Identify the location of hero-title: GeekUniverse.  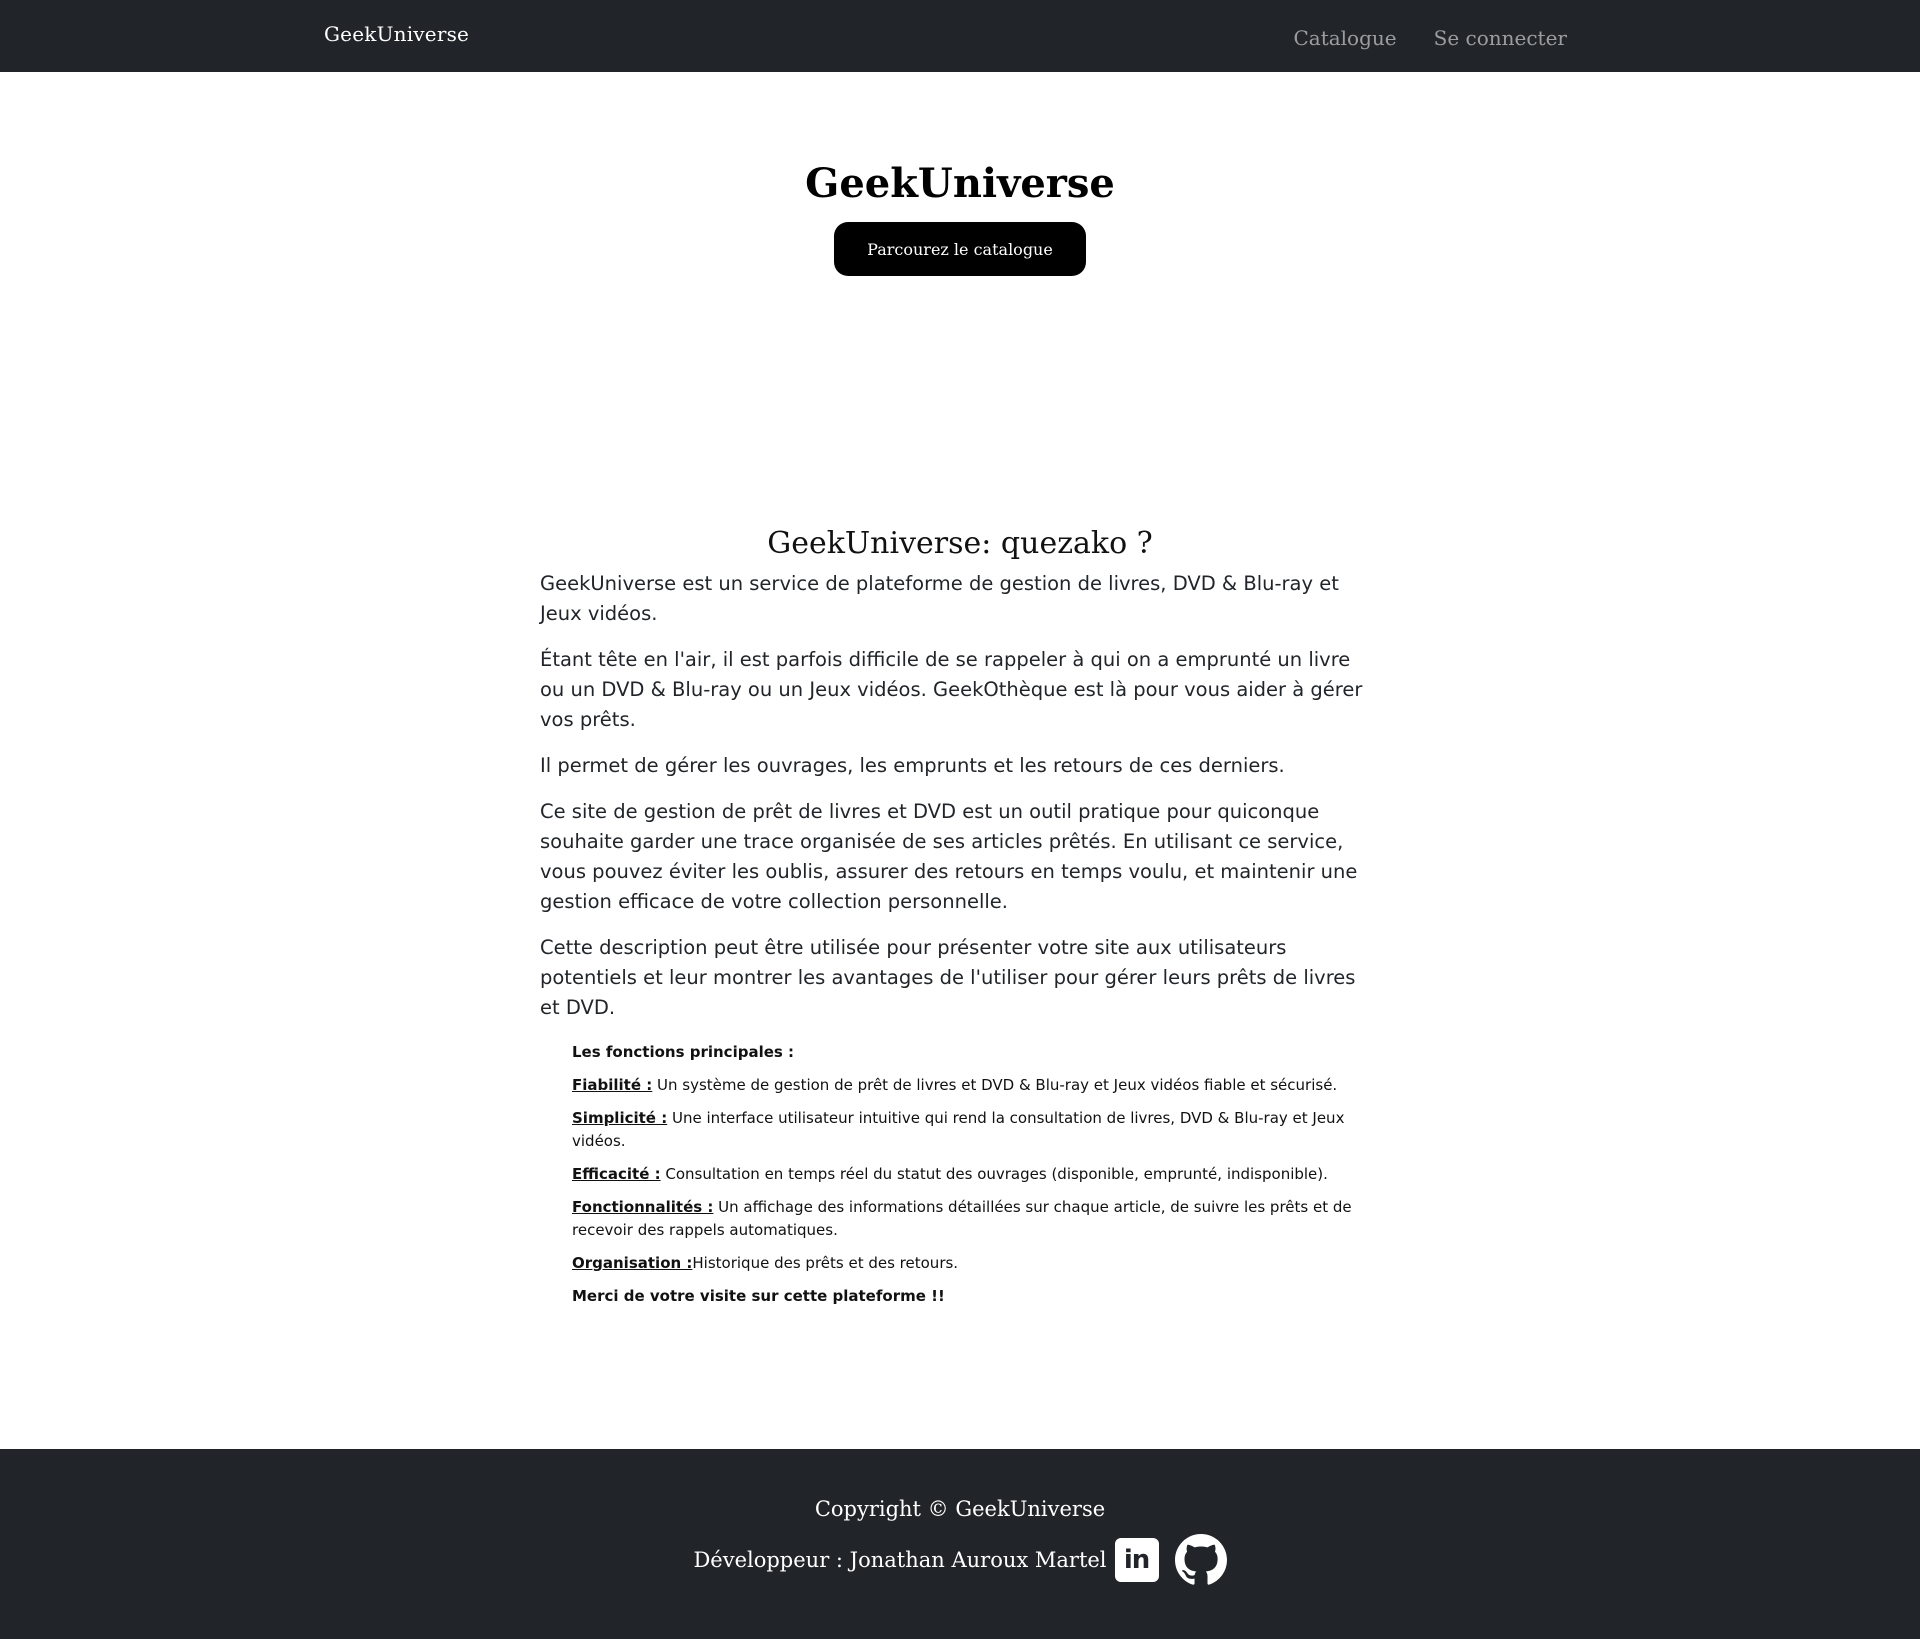
(960, 183).